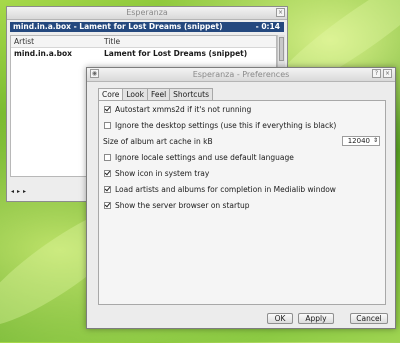 The width and height of the screenshot is (400, 343). I want to click on tray-icon-option: Show icon in system tray, so click(156, 173).